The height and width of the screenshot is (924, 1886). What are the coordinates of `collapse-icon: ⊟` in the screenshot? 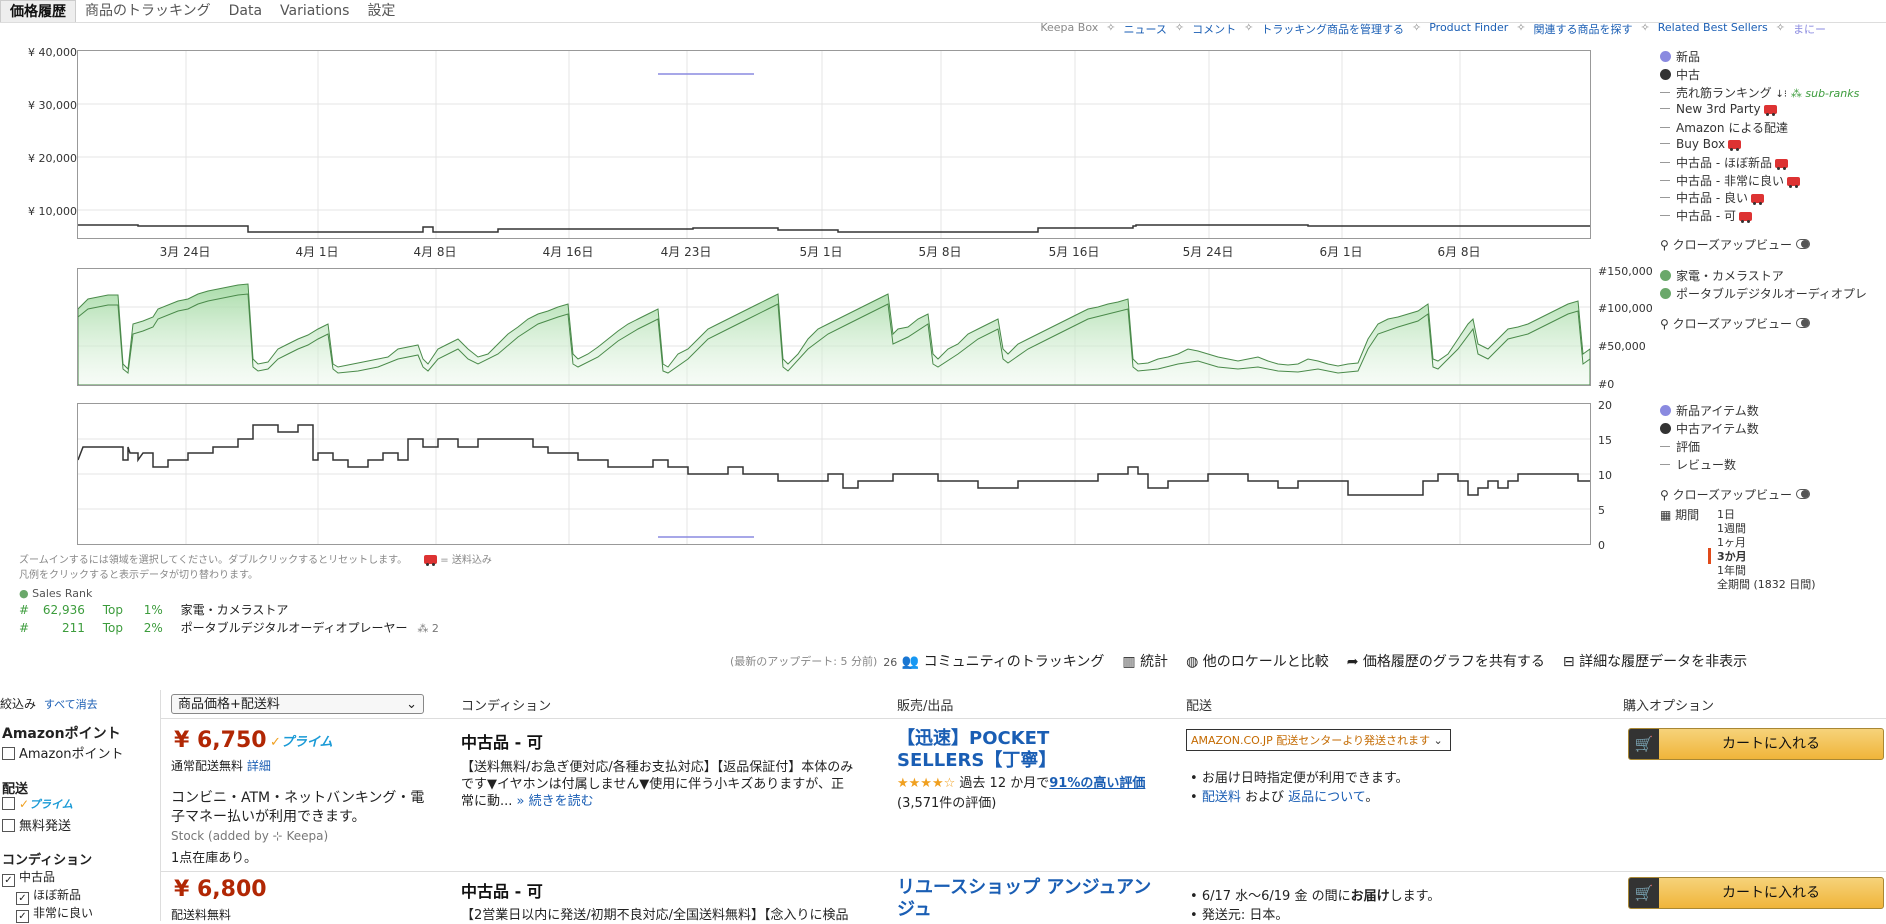 It's located at (1568, 662).